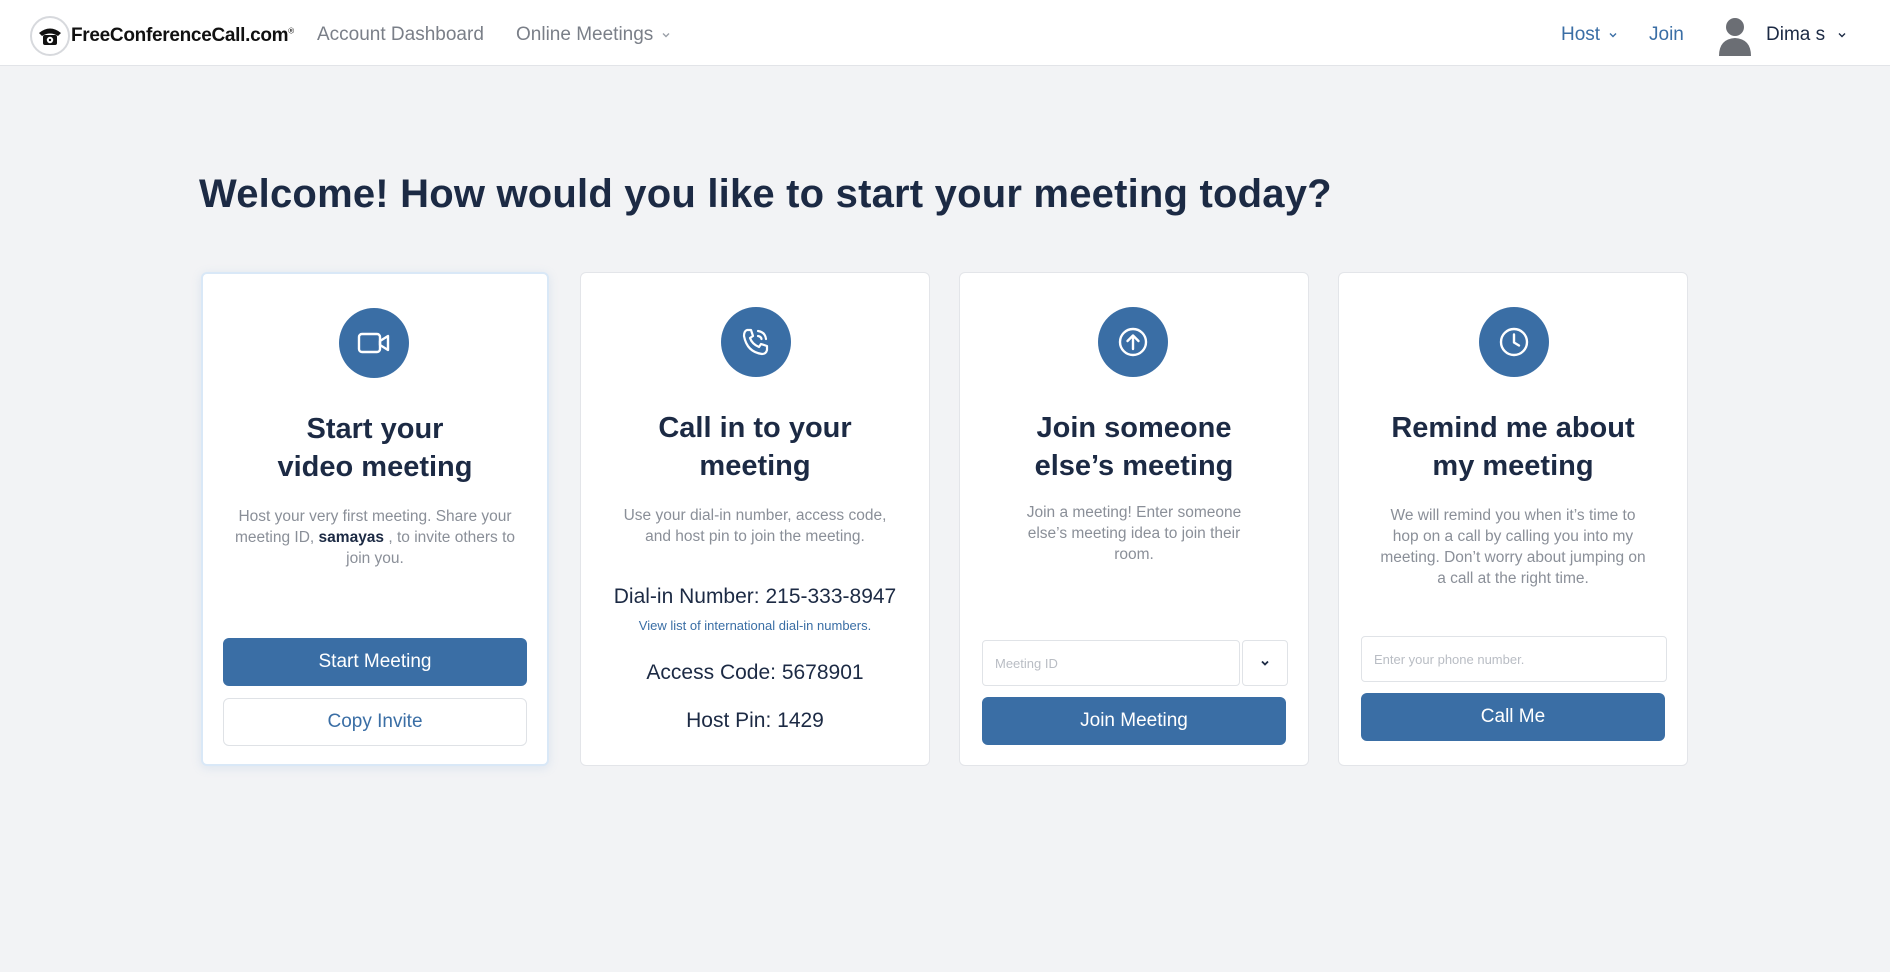 The height and width of the screenshot is (972, 1890). Describe the element at coordinates (375, 662) in the screenshot. I see `start-meeting-button: Start Meeting` at that location.